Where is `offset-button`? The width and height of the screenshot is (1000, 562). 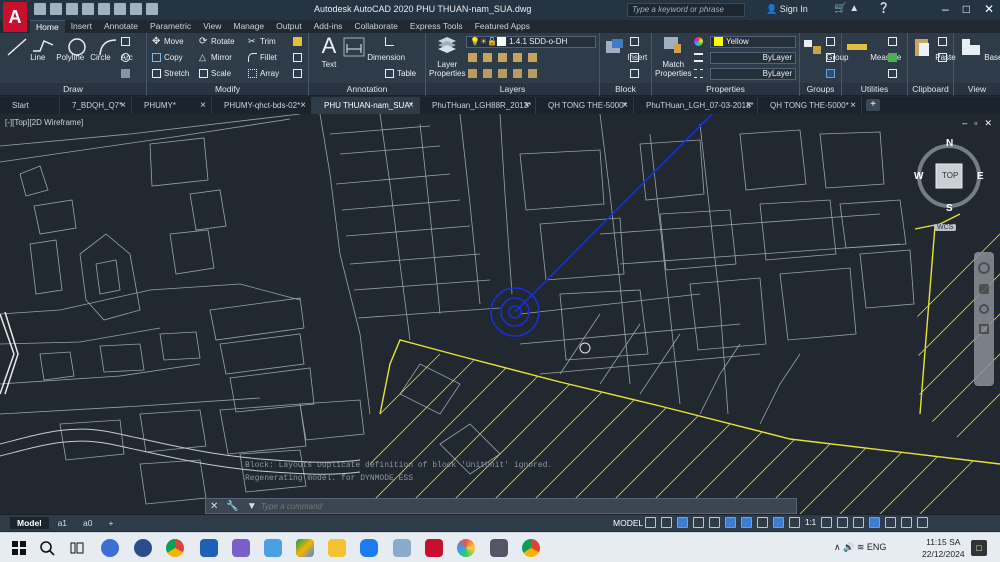
offset-button is located at coordinates (297, 73).